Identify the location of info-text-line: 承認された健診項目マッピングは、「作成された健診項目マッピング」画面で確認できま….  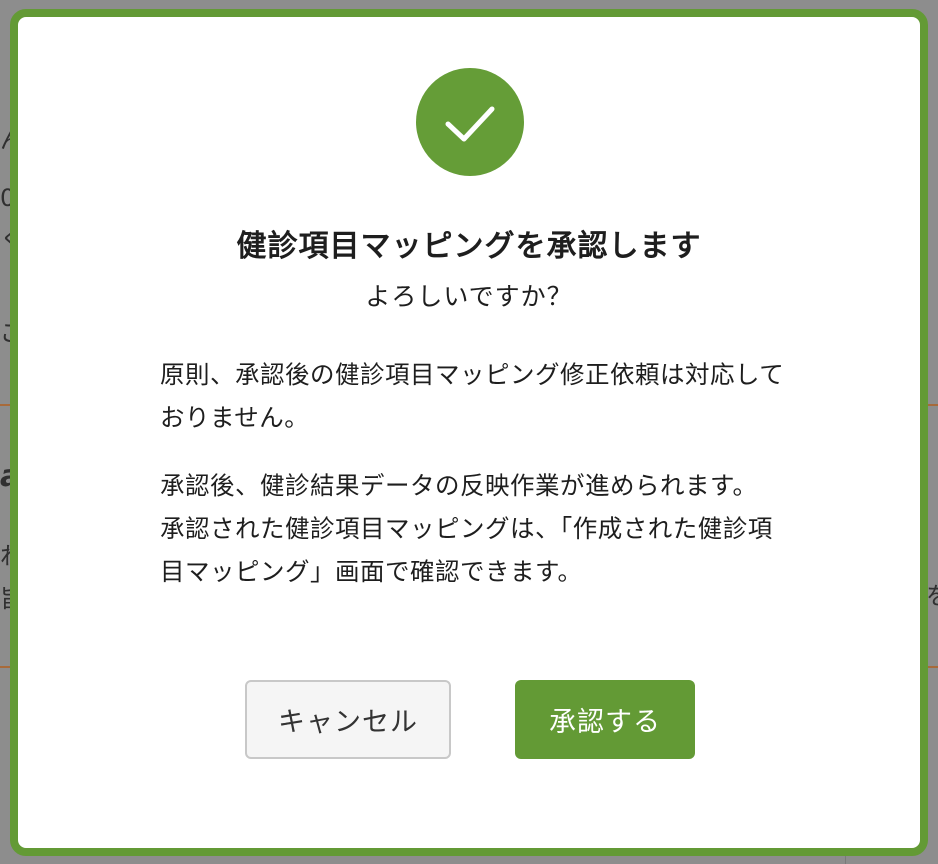
(466, 550).